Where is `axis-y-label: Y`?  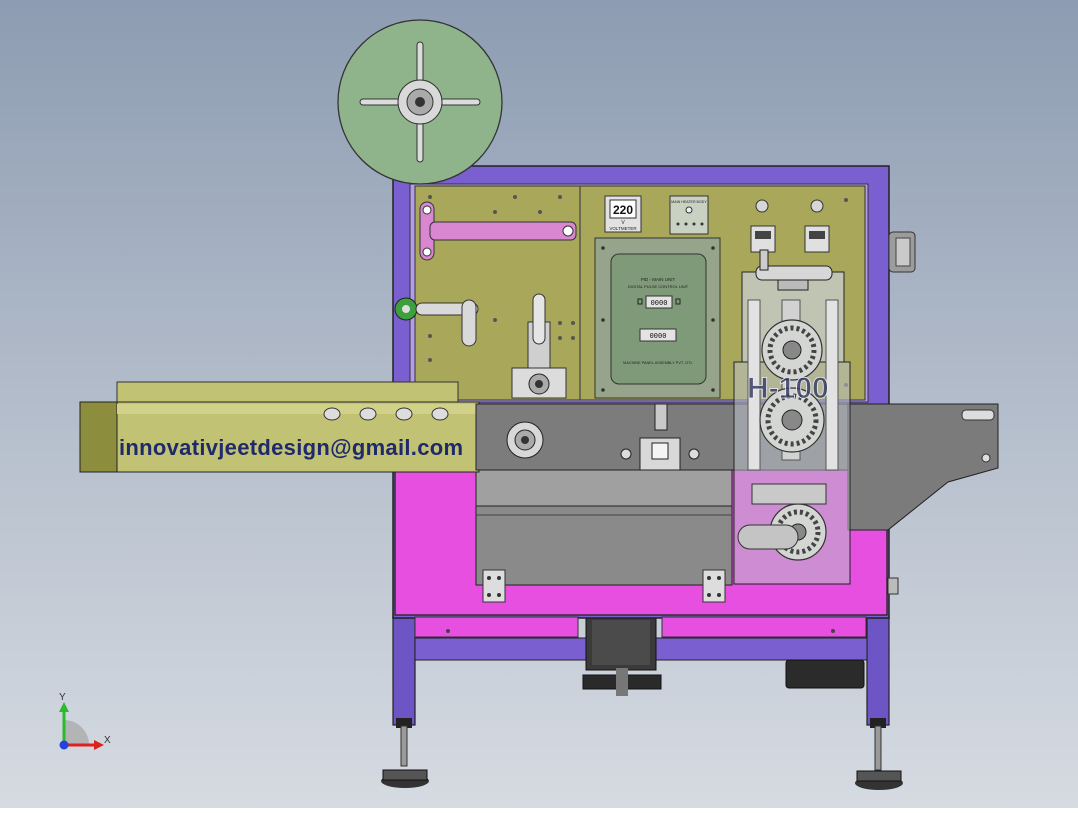 axis-y-label: Y is located at coordinates (62, 697).